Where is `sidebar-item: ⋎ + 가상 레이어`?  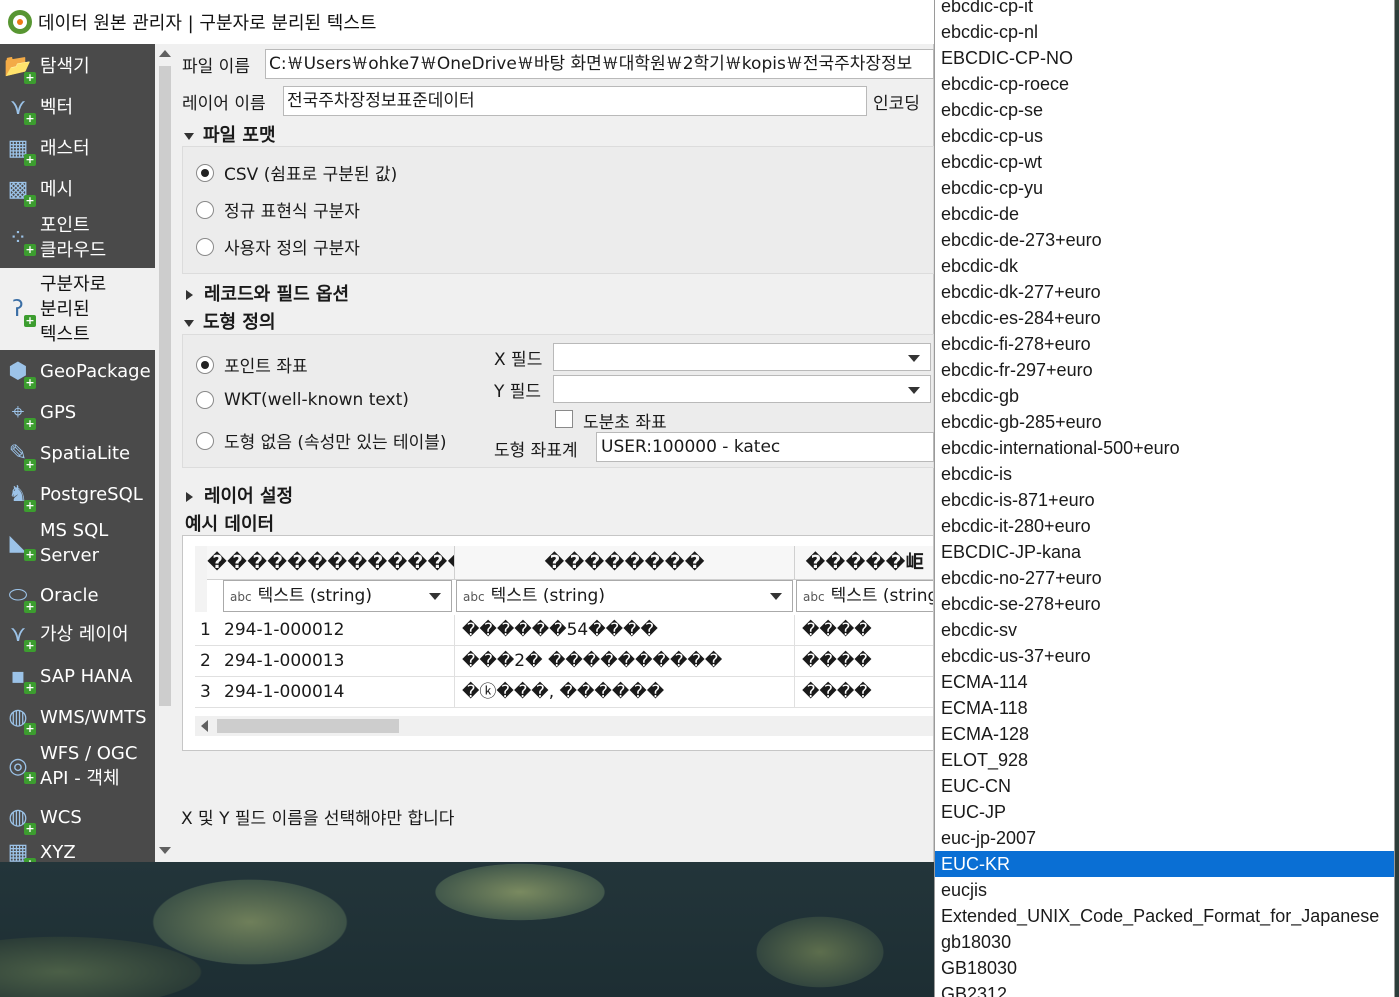 sidebar-item: ⋎ + 가상 레이어 is located at coordinates (77, 634).